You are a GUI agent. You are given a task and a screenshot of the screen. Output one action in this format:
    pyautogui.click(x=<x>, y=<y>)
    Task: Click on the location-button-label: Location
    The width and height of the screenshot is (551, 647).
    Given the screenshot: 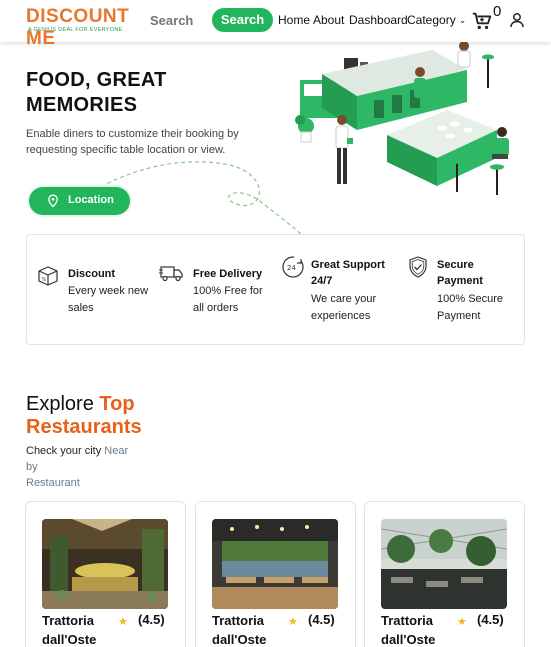 What is the action you would take?
    pyautogui.click(x=91, y=200)
    